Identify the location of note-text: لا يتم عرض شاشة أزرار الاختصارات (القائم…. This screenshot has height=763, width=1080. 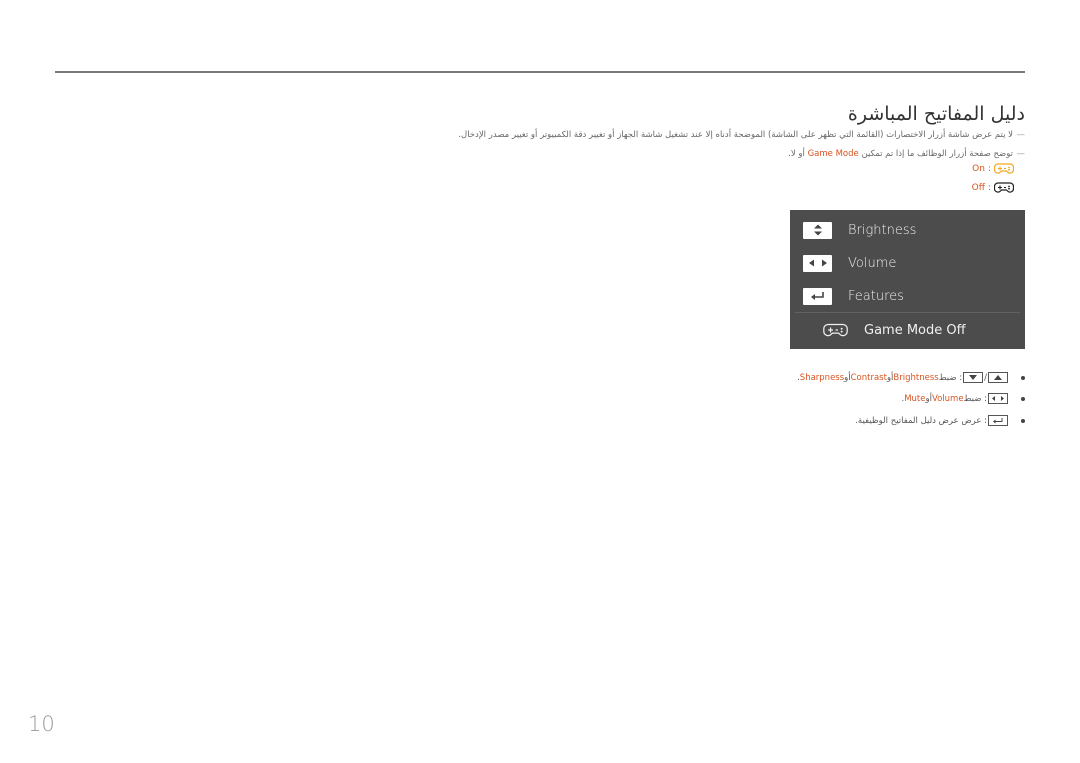
(735, 135).